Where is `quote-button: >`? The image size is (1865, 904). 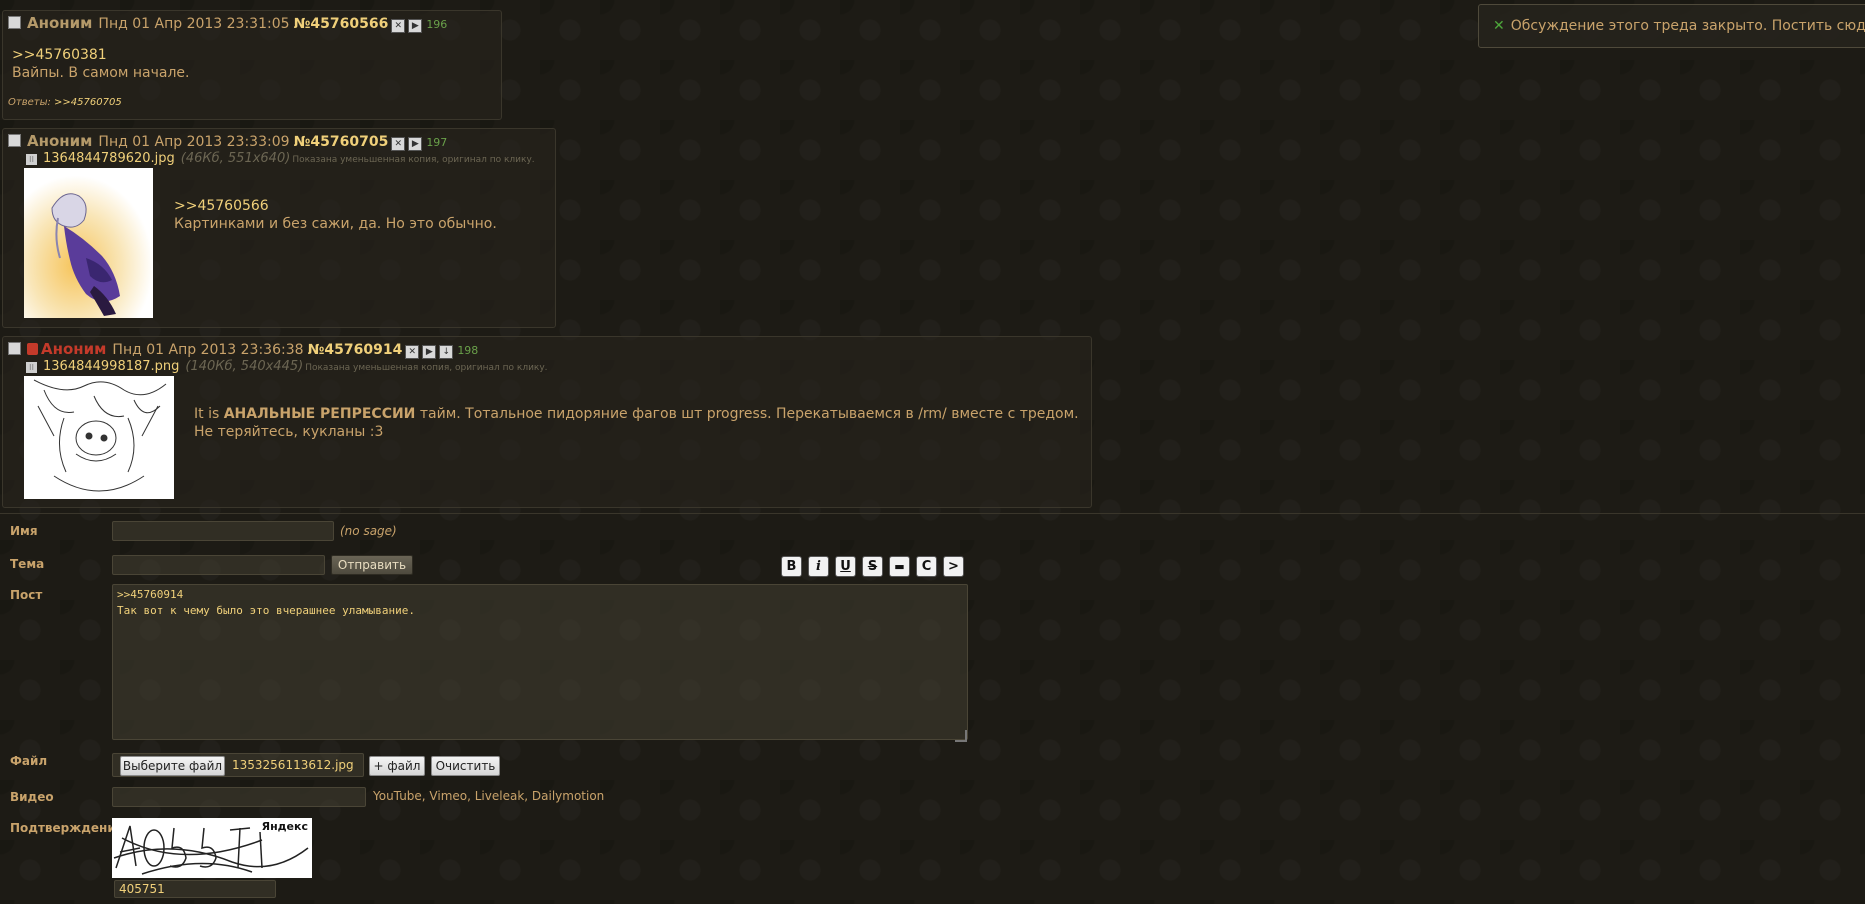
quote-button: > is located at coordinates (953, 566).